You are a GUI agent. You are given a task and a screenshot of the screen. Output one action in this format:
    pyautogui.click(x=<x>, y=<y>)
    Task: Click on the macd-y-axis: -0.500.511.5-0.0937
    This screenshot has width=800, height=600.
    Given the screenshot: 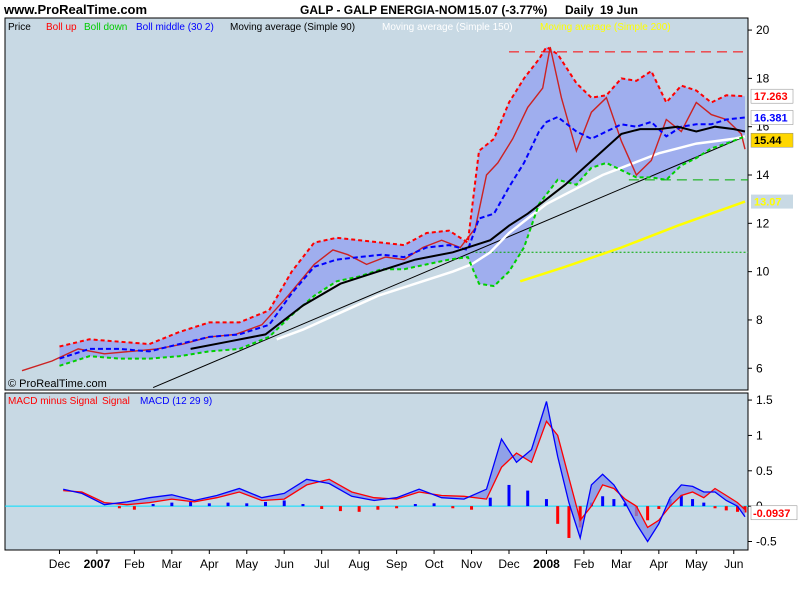 What is the action you would take?
    pyautogui.click(x=773, y=471)
    